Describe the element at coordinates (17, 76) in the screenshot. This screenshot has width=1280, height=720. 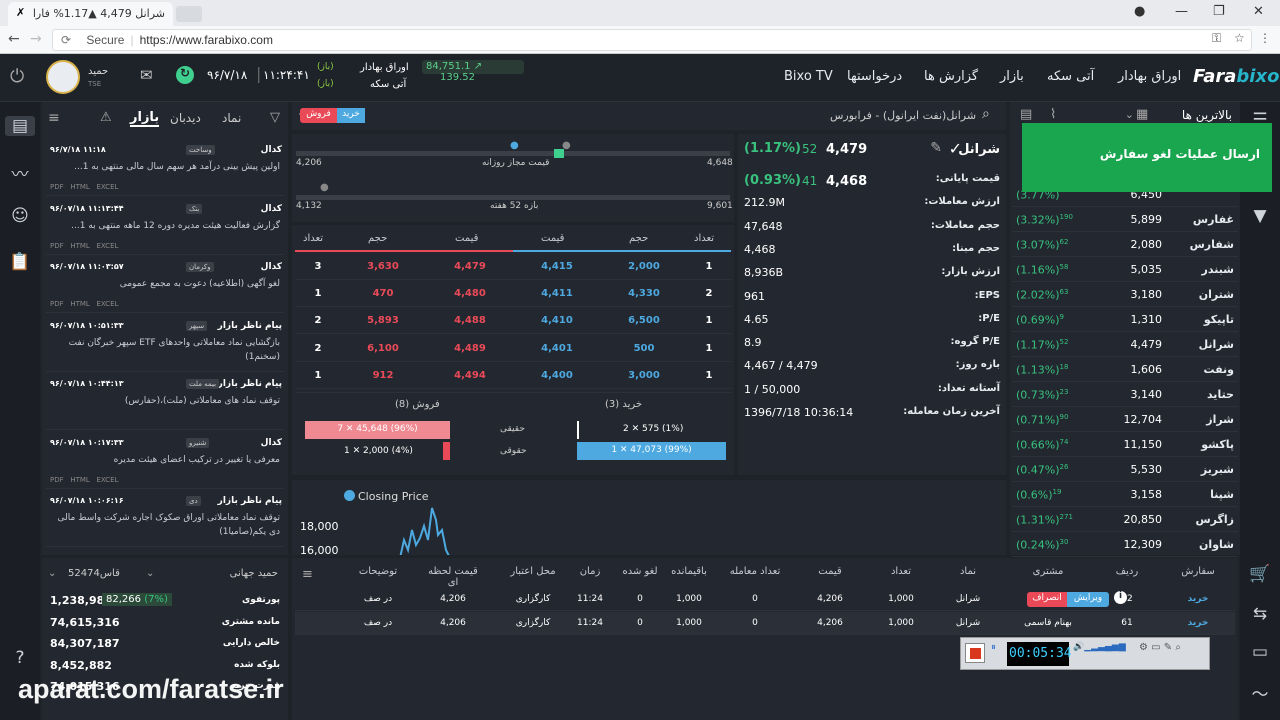
I see `power-icon: ⏻` at that location.